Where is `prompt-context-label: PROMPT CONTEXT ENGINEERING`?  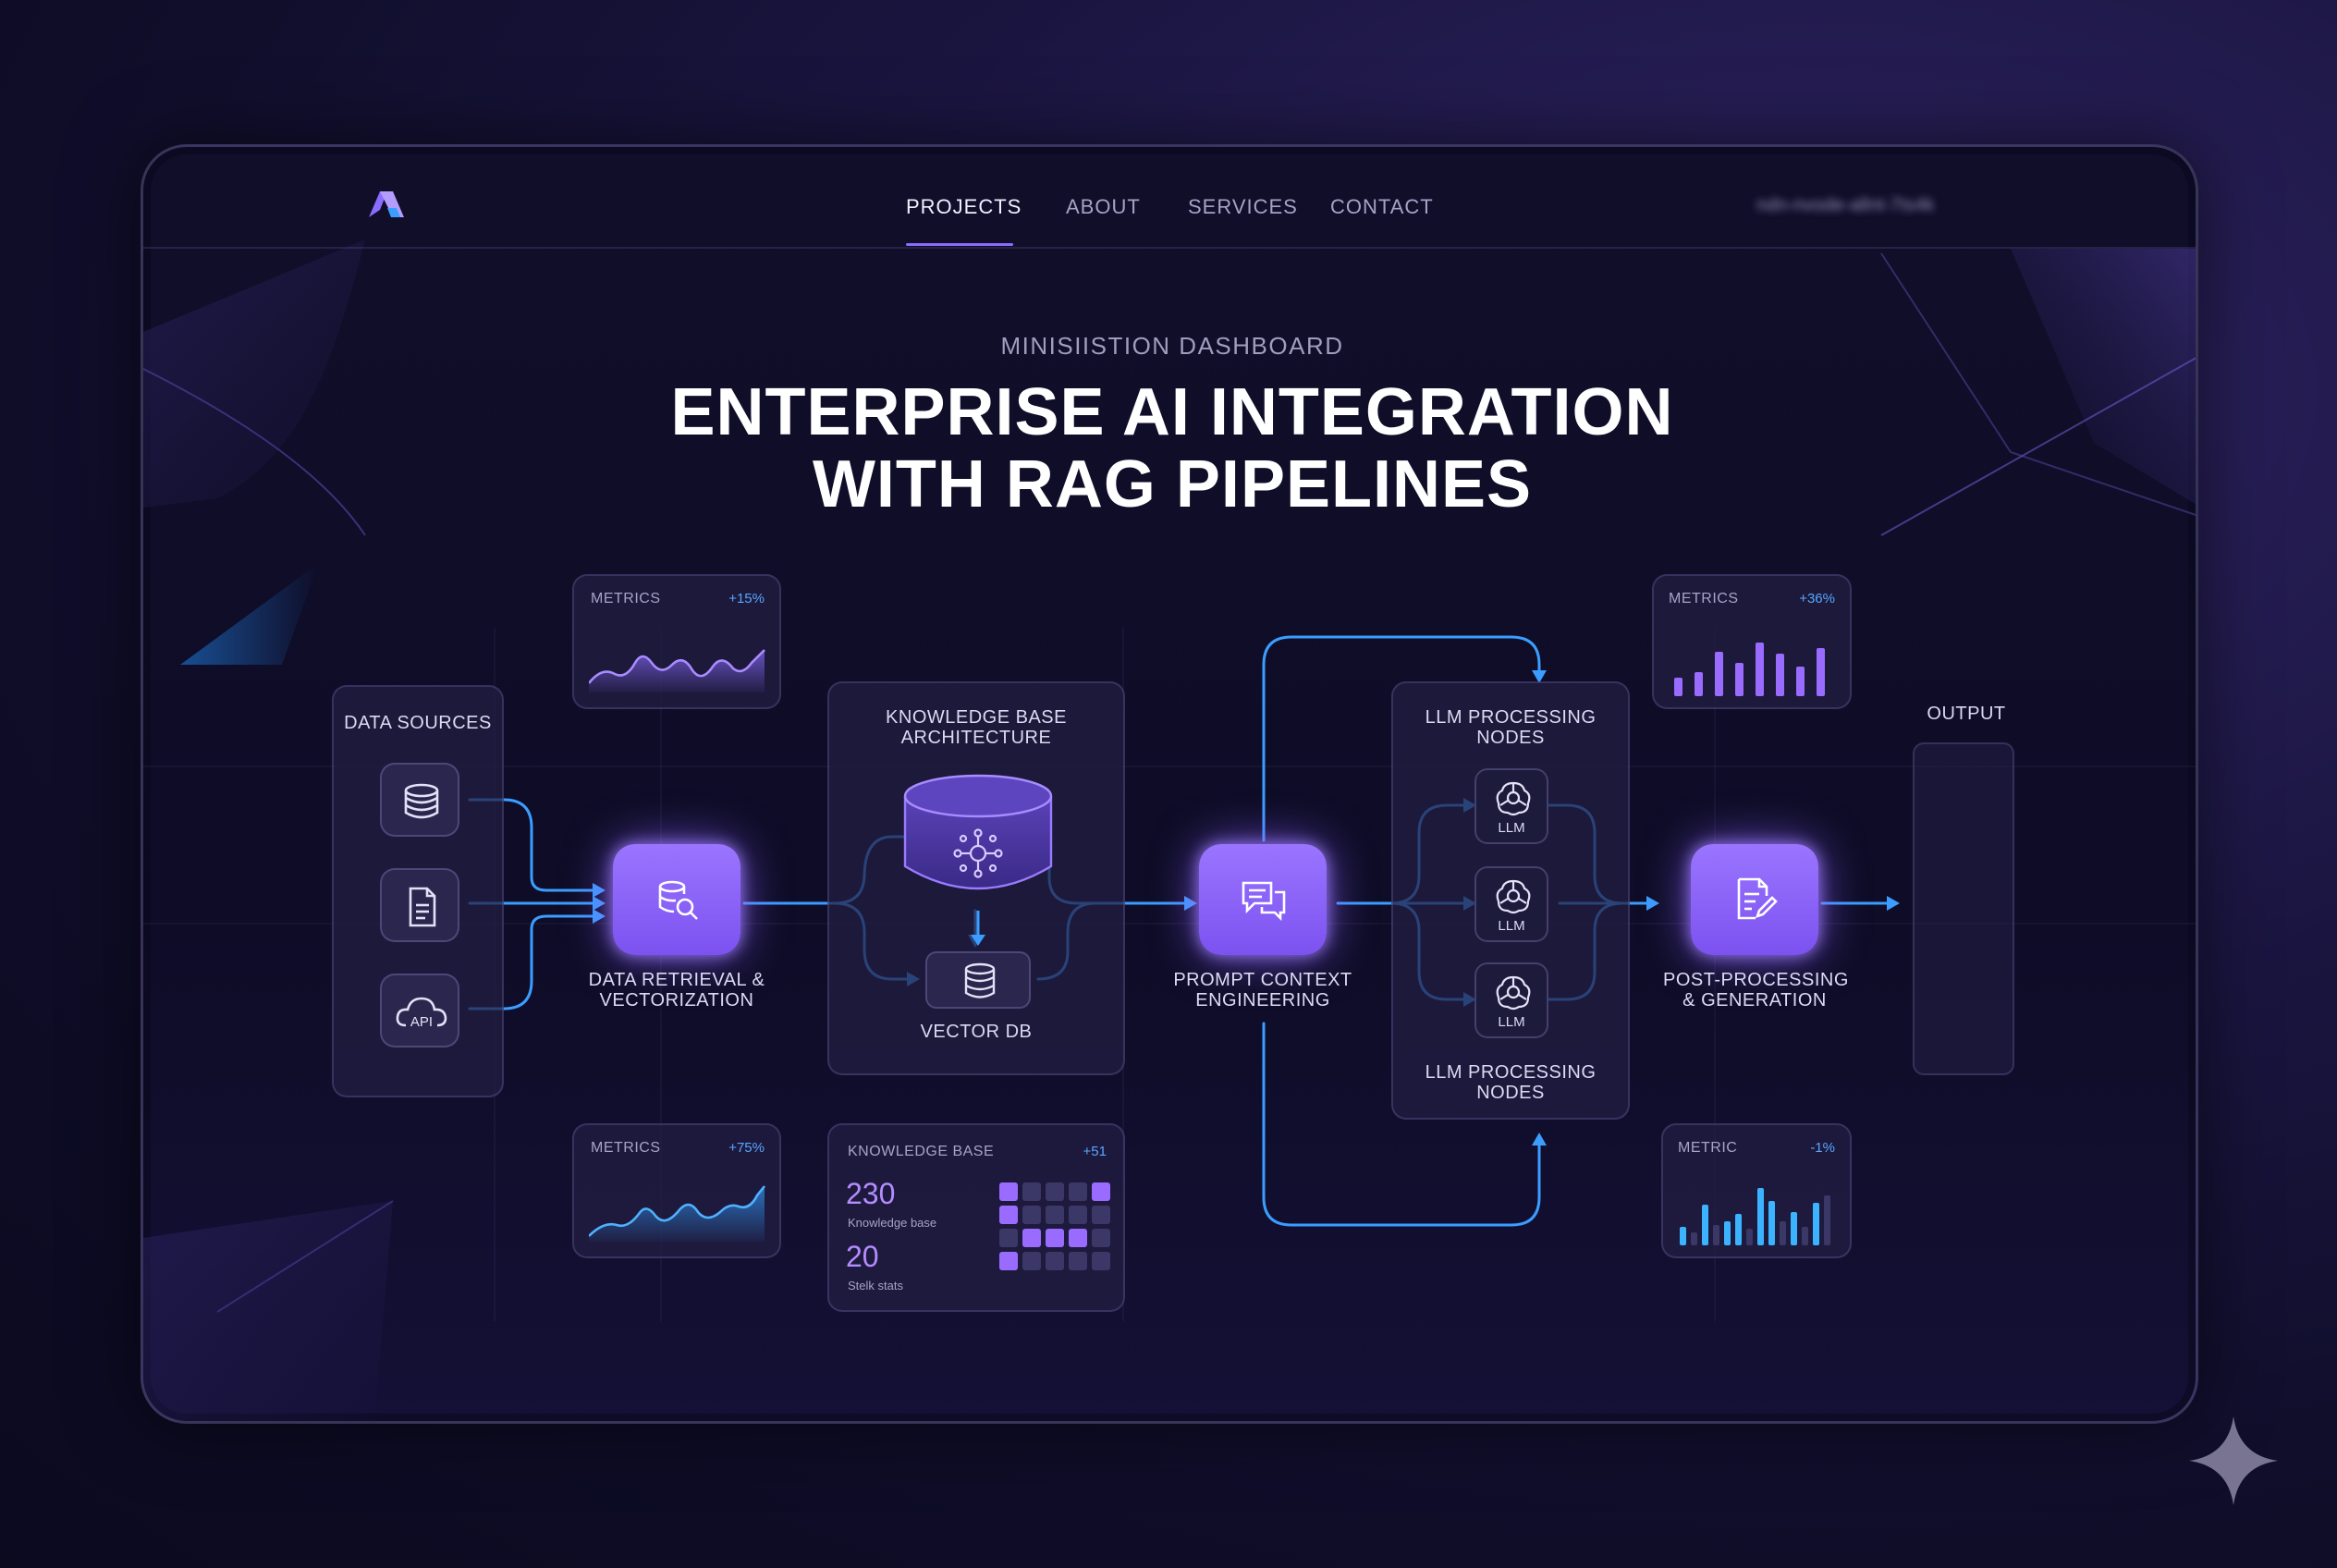 prompt-context-label: PROMPT CONTEXT ENGINEERING is located at coordinates (1262, 990).